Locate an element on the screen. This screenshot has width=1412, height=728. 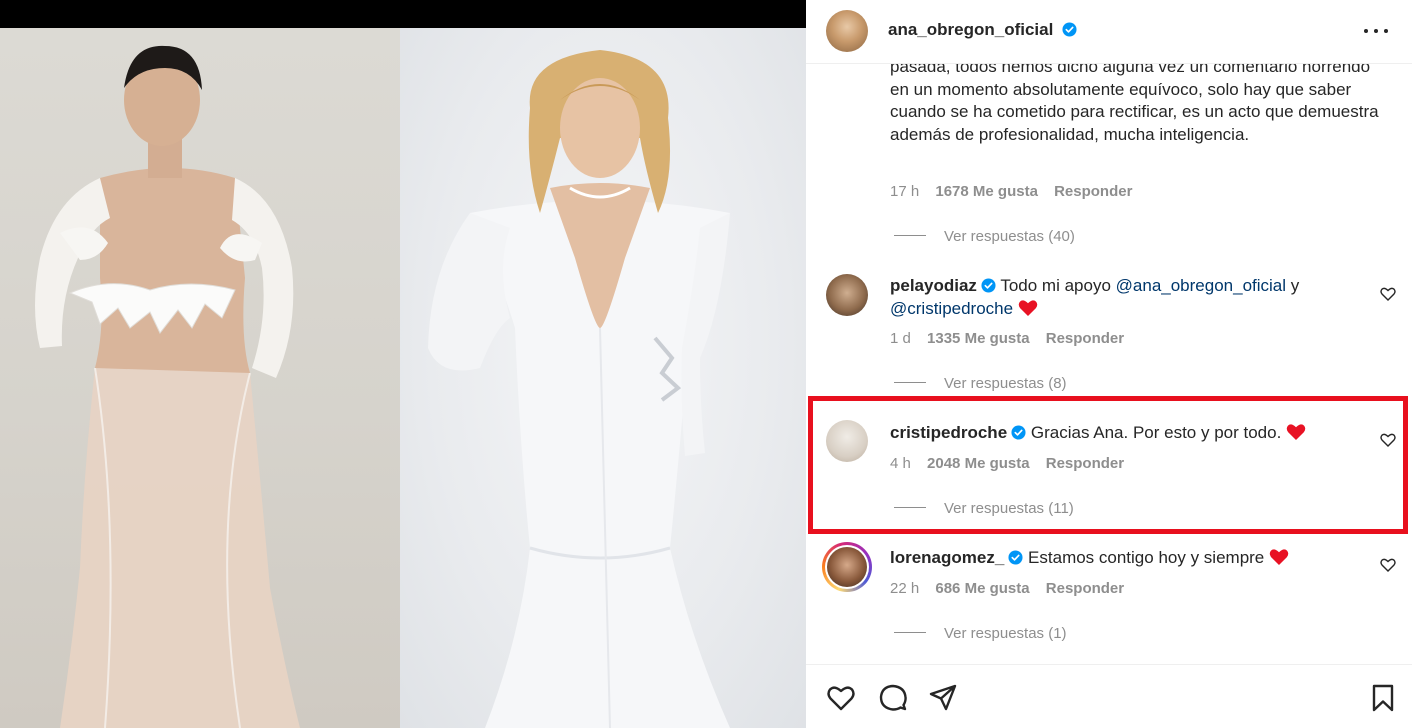
comment-icon is located at coordinates (893, 698).